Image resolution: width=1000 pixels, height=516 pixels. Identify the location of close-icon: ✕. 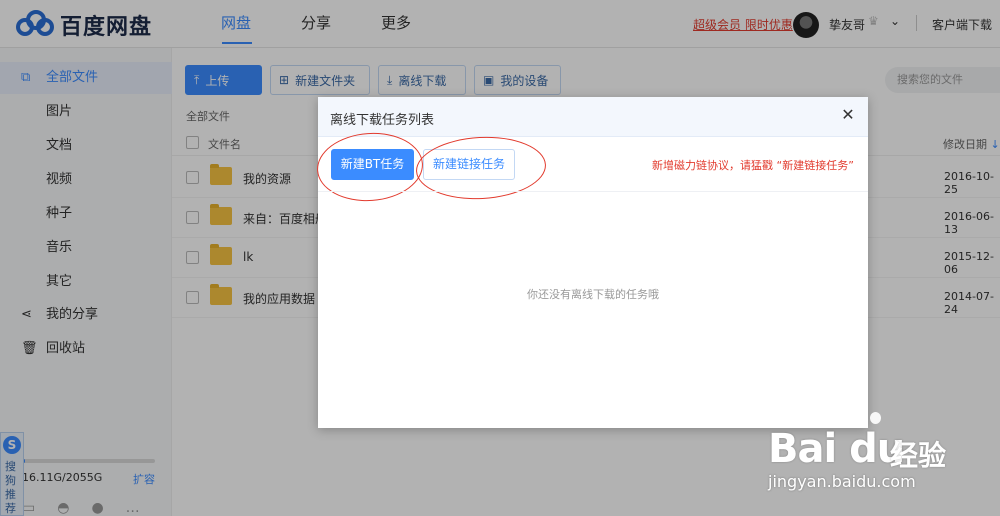
(848, 115).